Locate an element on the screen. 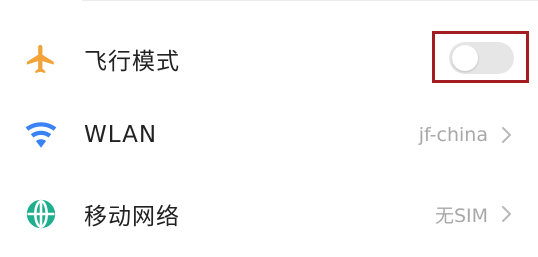 Image resolution: width=538 pixels, height=257 pixels. wifi-icon is located at coordinates (41, 135).